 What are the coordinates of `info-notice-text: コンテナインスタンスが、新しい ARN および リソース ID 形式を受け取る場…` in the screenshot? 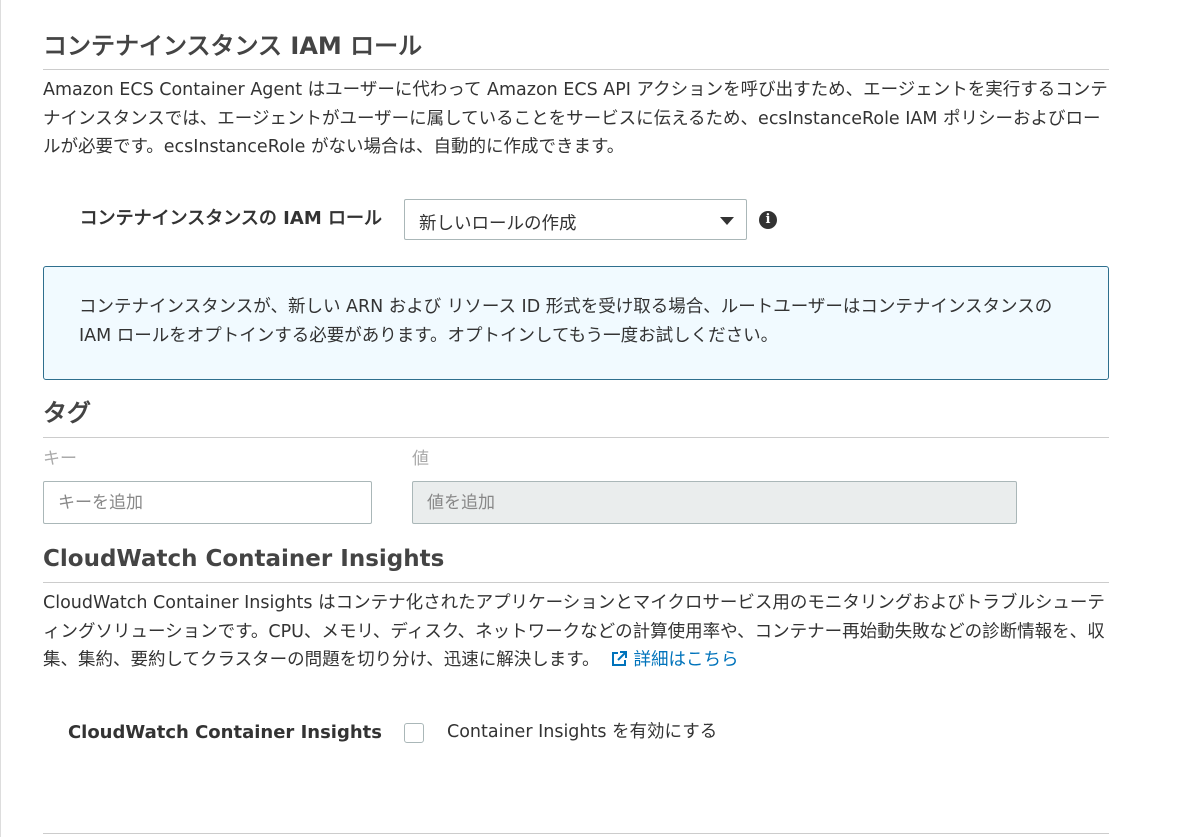 It's located at (566, 321).